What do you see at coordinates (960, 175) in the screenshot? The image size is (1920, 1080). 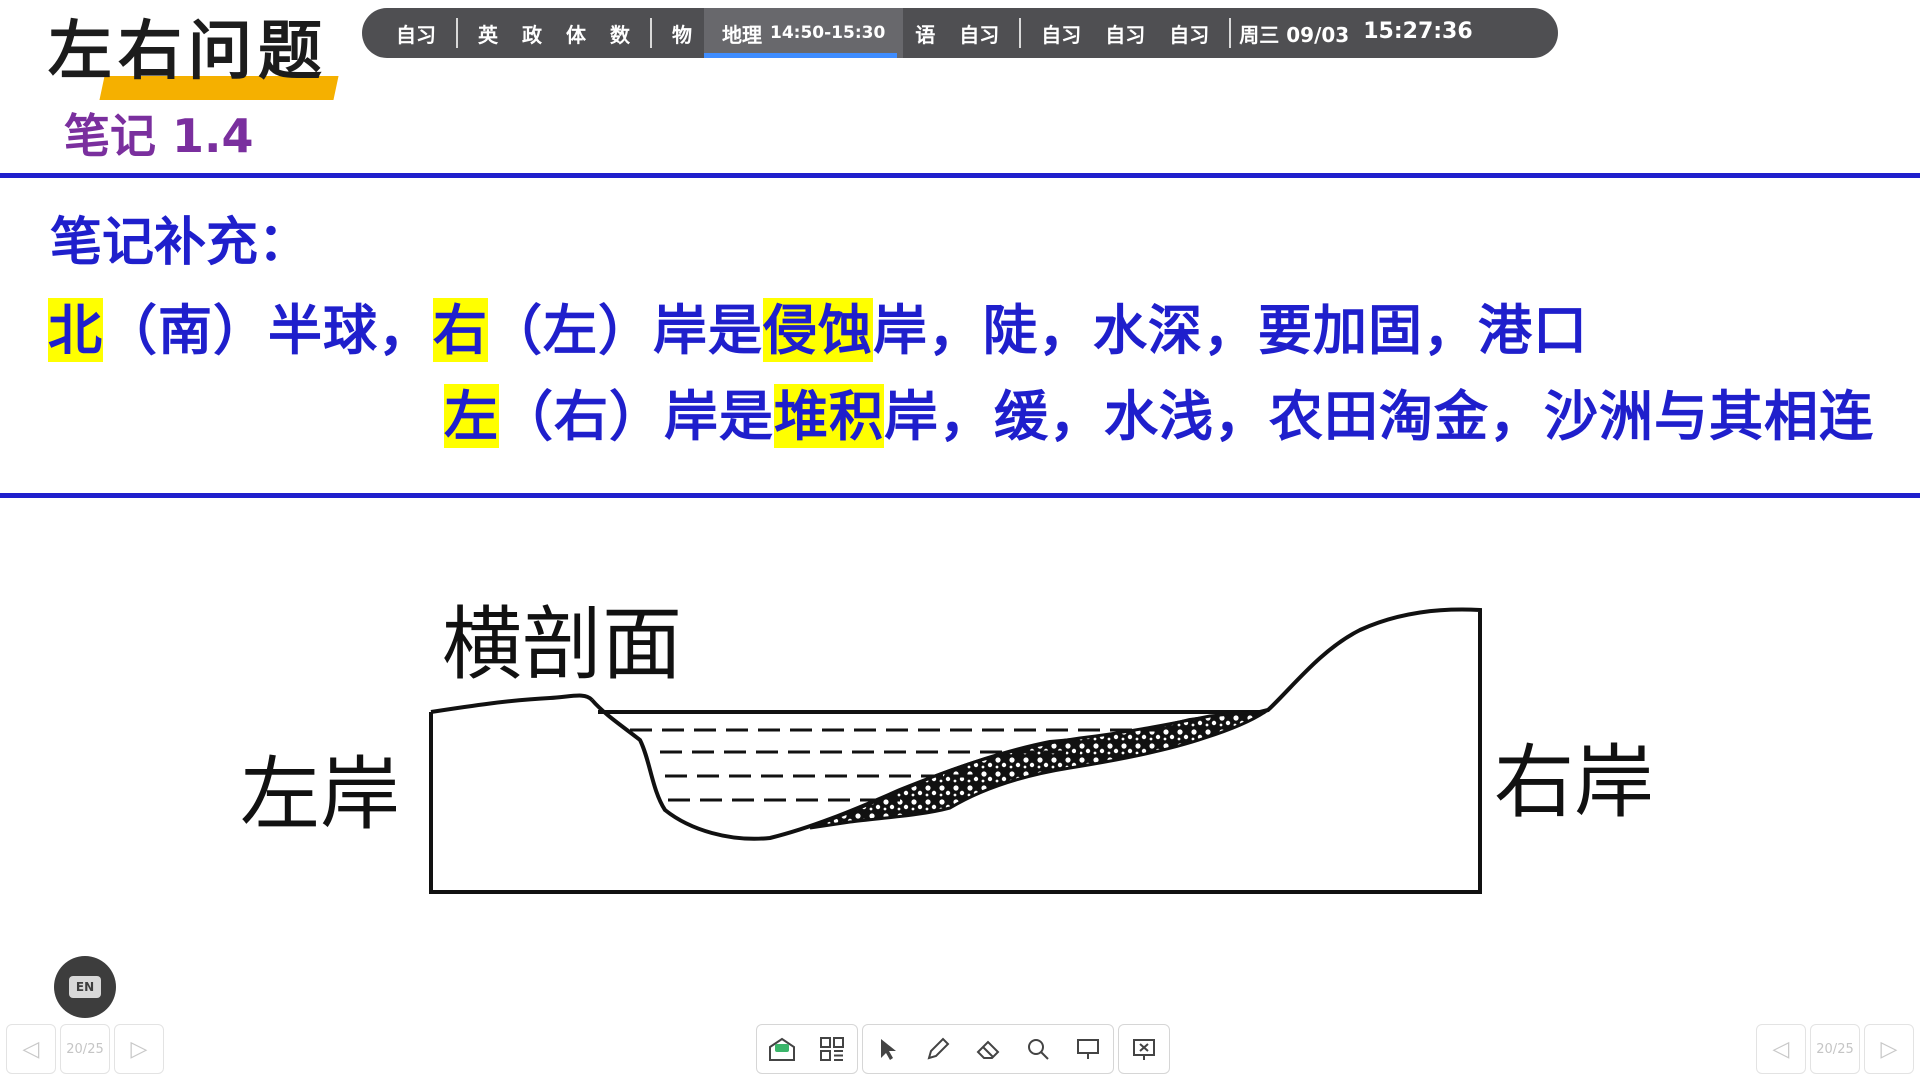 I see `top-divider-line` at bounding box center [960, 175].